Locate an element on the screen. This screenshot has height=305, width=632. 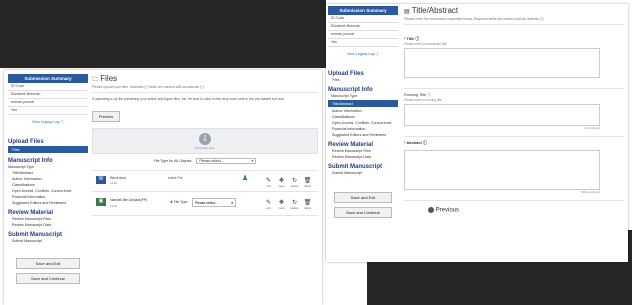
dropzone-label: Drop files here is located at coordinates (205, 148).